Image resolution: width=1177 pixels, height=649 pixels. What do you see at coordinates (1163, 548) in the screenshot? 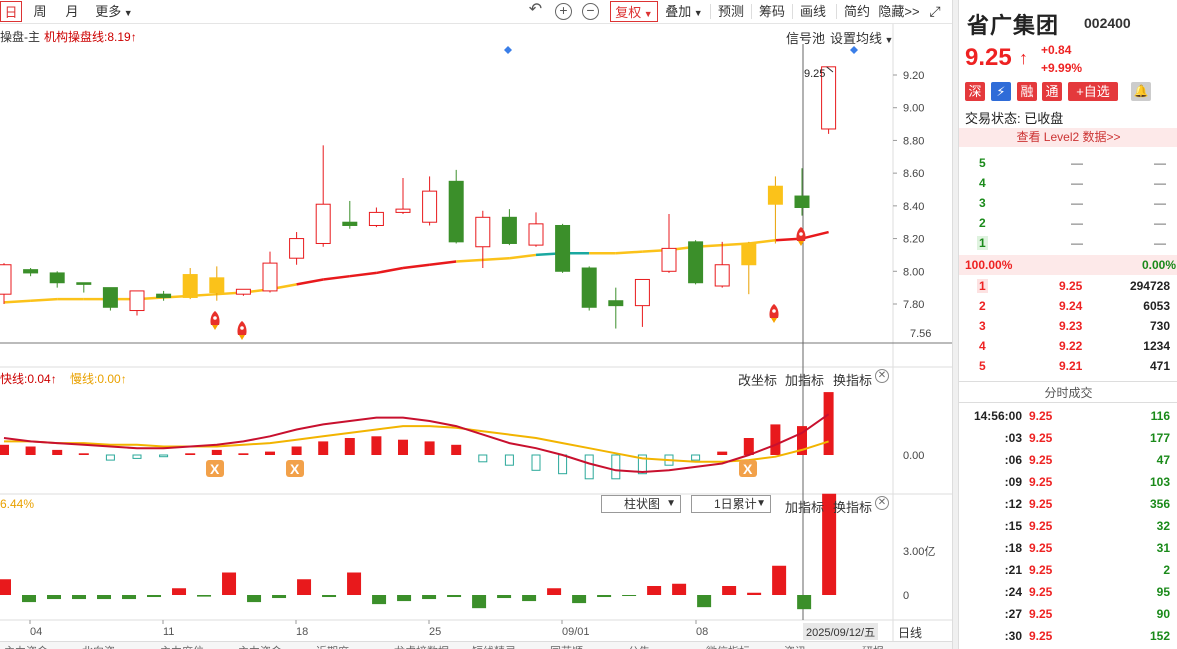
I see `tick-volume: 31` at bounding box center [1163, 548].